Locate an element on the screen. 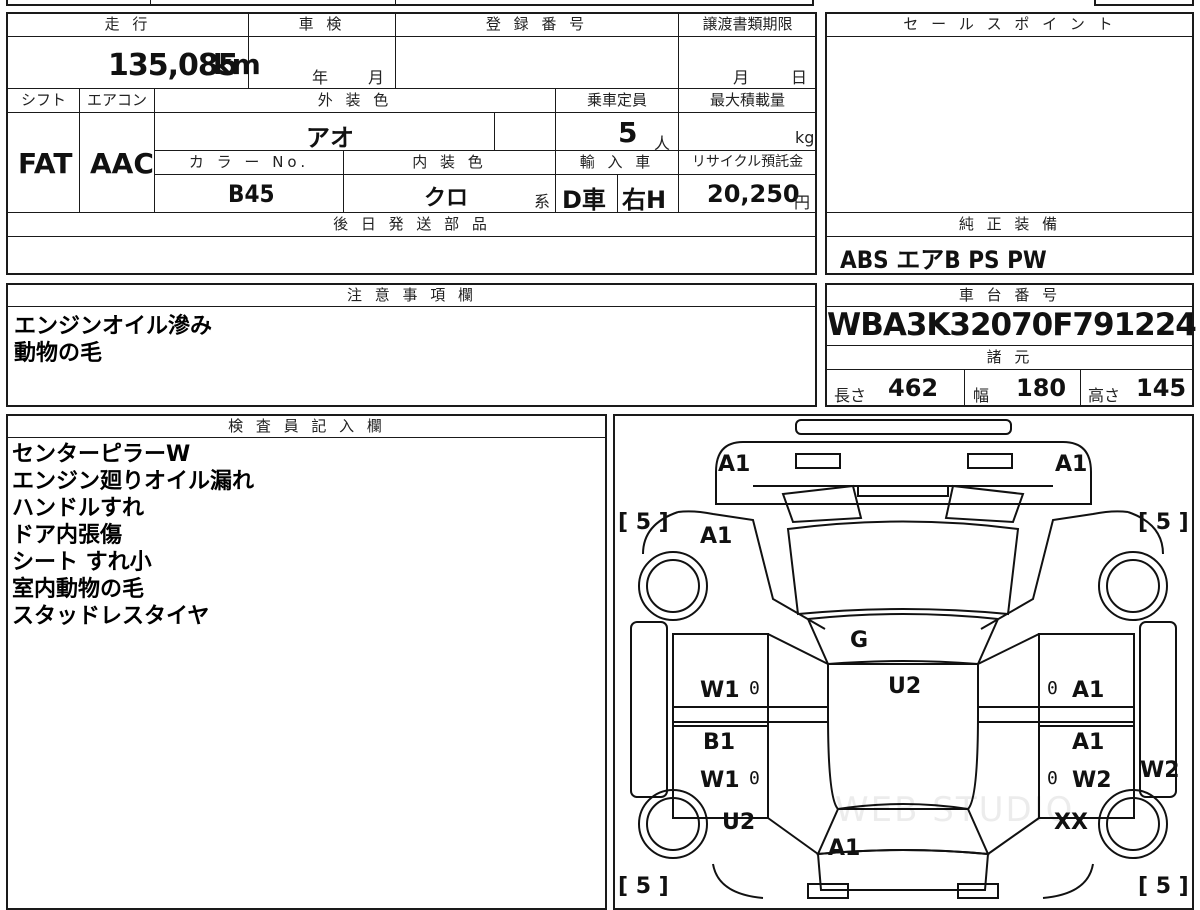 This screenshot has height=910, width=1200. shaken-year-label: 年 is located at coordinates (320, 77).